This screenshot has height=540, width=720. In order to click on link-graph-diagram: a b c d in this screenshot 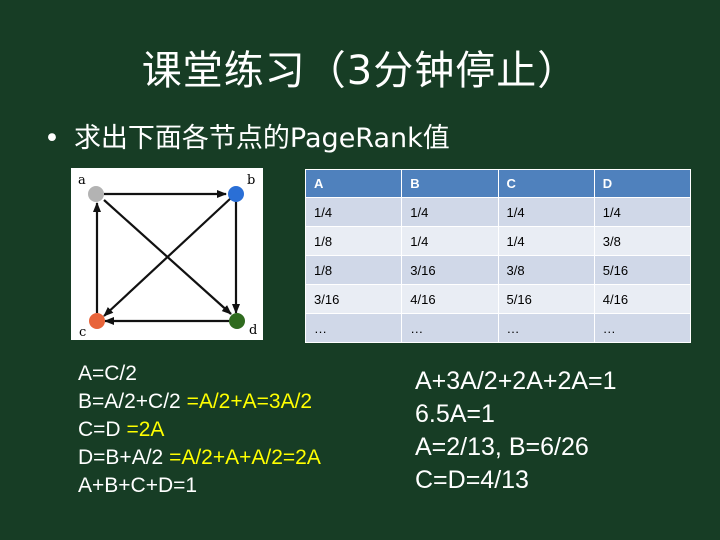, I will do `click(167, 254)`.